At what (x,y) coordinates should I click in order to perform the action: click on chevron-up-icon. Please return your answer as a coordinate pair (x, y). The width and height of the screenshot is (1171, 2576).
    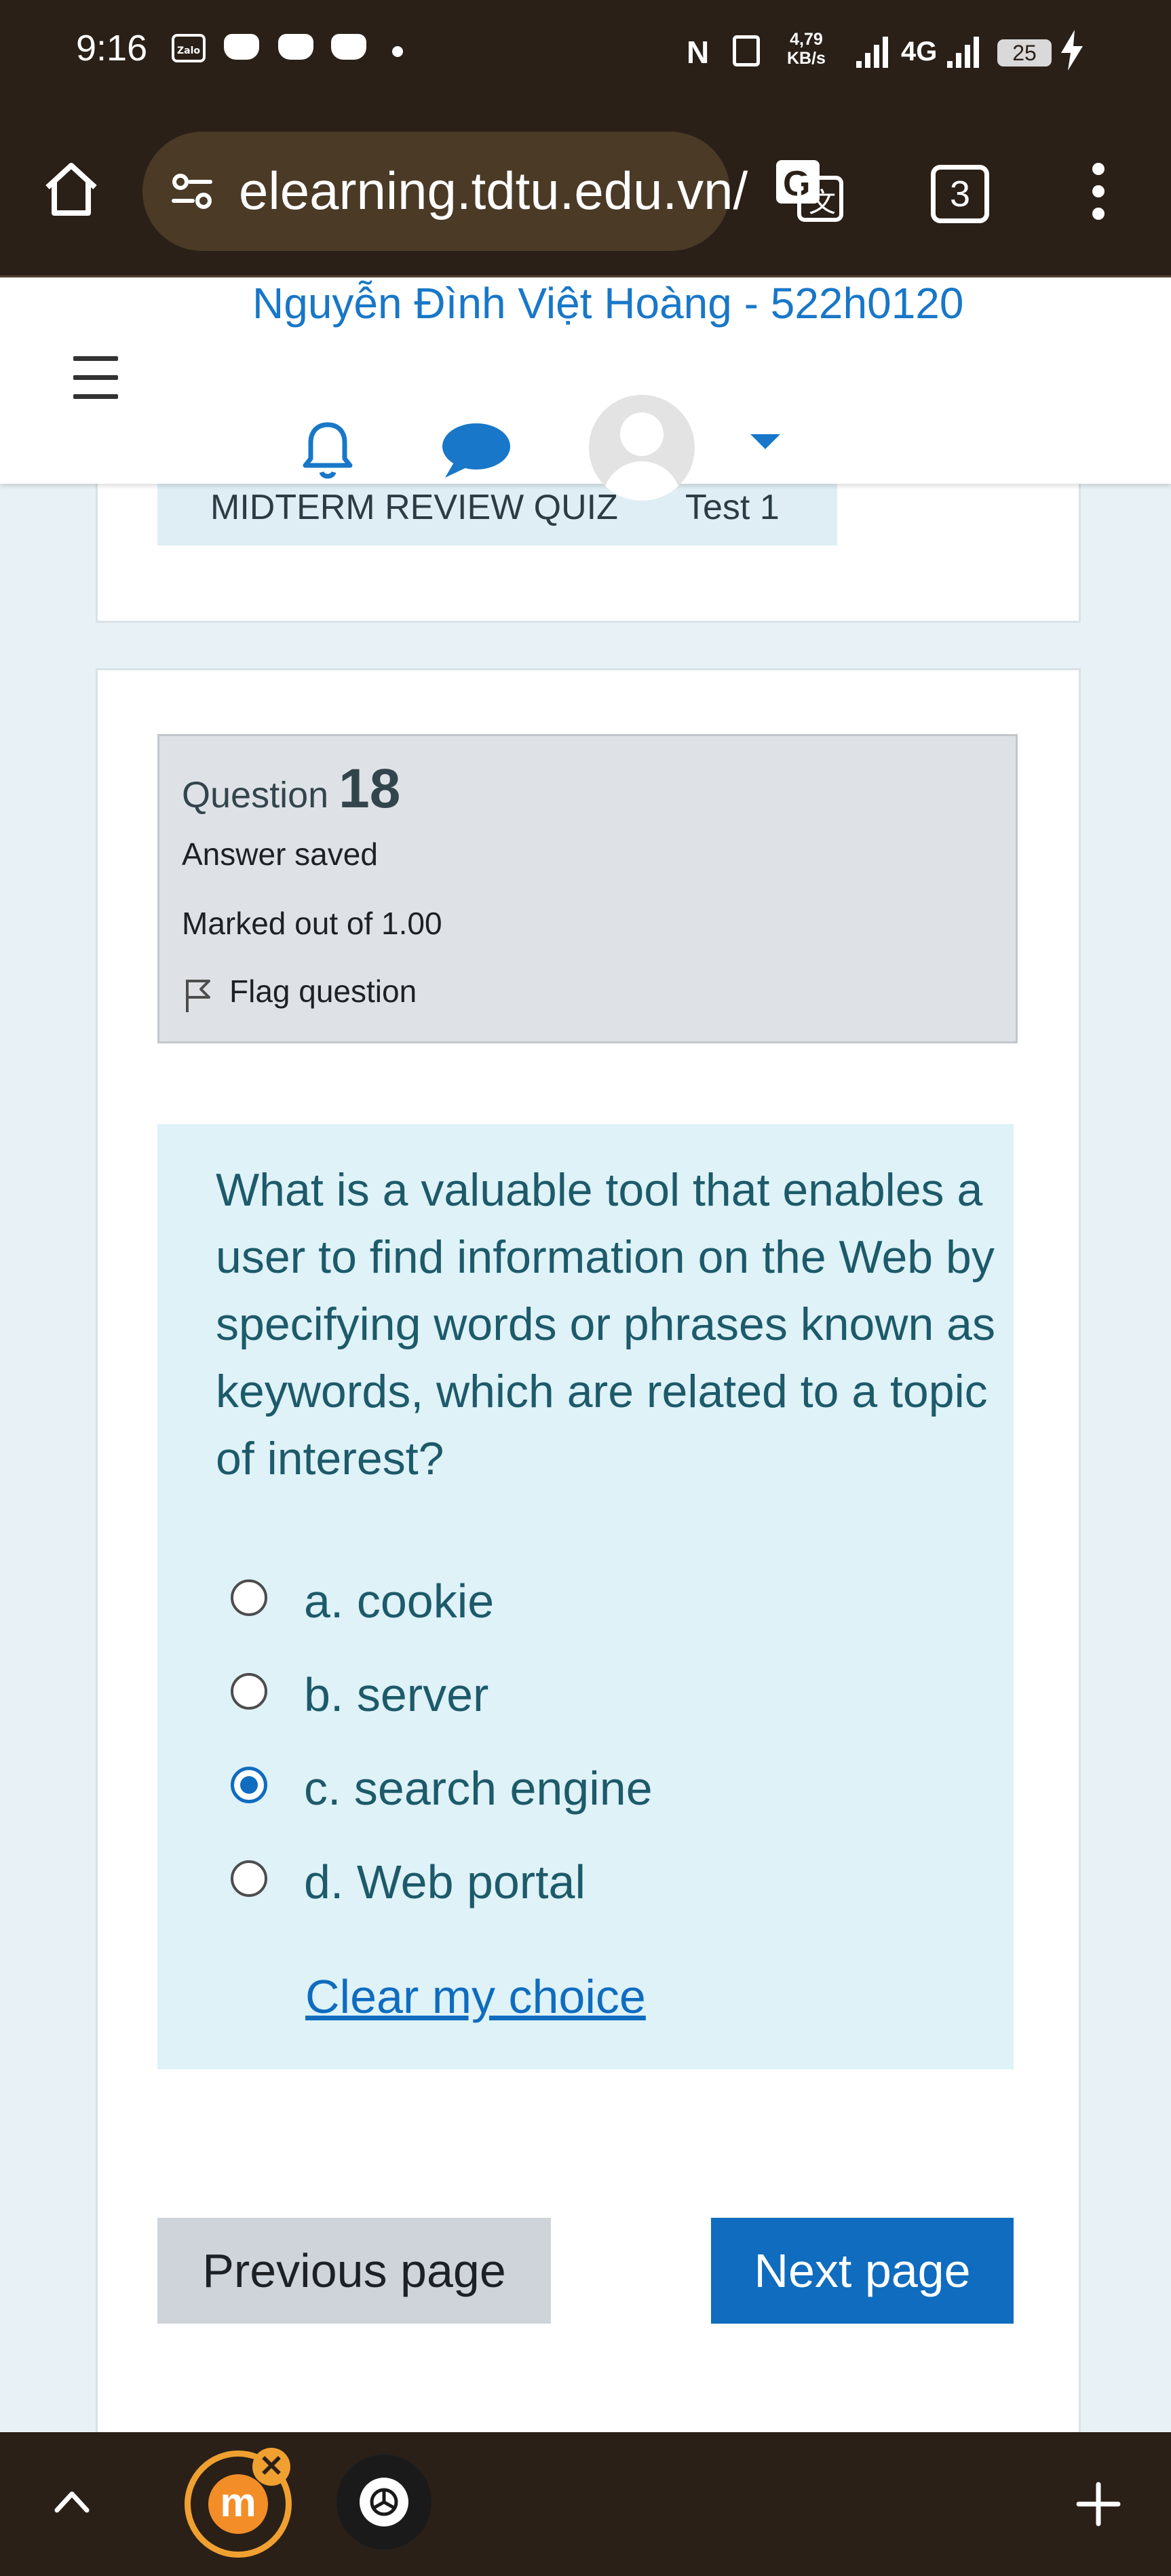
    Looking at the image, I should click on (72, 2500).